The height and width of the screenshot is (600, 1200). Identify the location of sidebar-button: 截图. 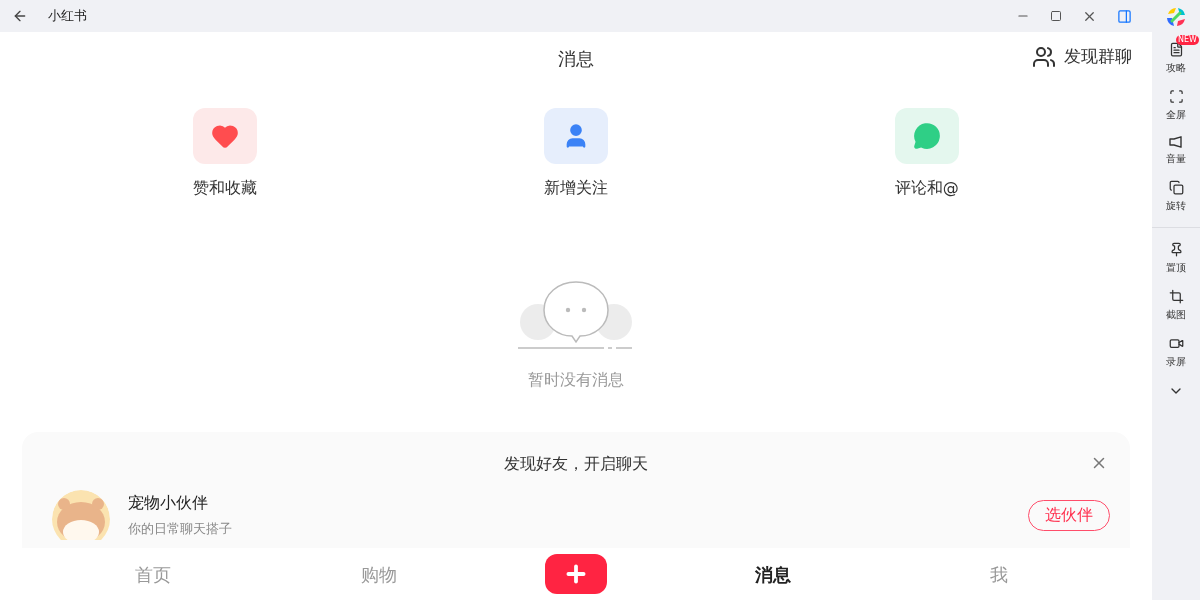
(1176, 305).